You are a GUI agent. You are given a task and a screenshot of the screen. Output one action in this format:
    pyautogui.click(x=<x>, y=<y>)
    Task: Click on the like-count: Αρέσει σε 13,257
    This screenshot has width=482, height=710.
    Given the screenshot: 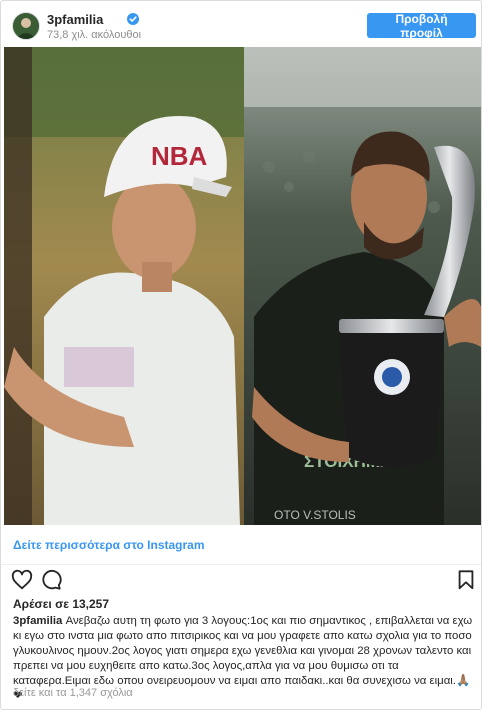 What is the action you would take?
    pyautogui.click(x=61, y=604)
    